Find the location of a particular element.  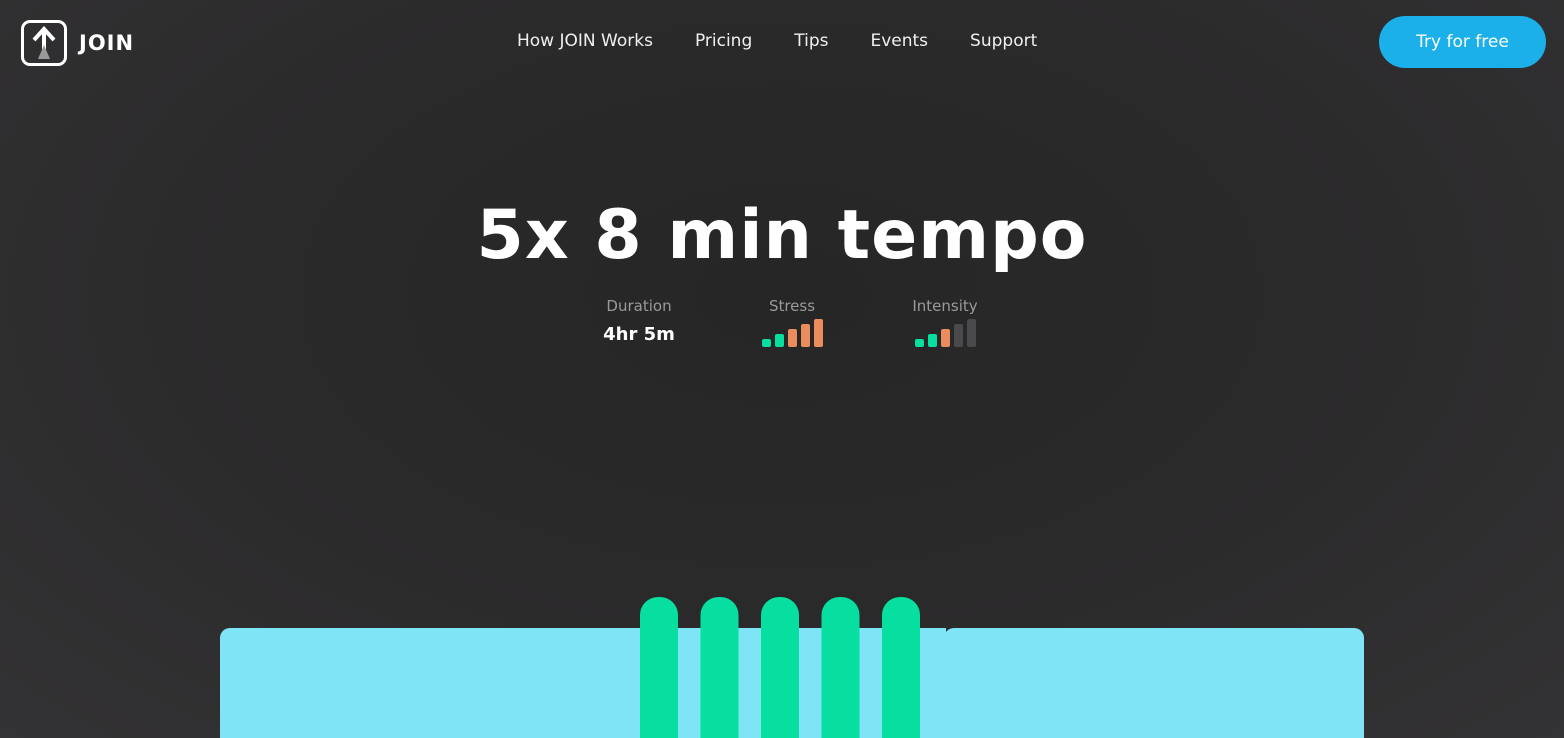

logo: JOIN is located at coordinates (77, 43).